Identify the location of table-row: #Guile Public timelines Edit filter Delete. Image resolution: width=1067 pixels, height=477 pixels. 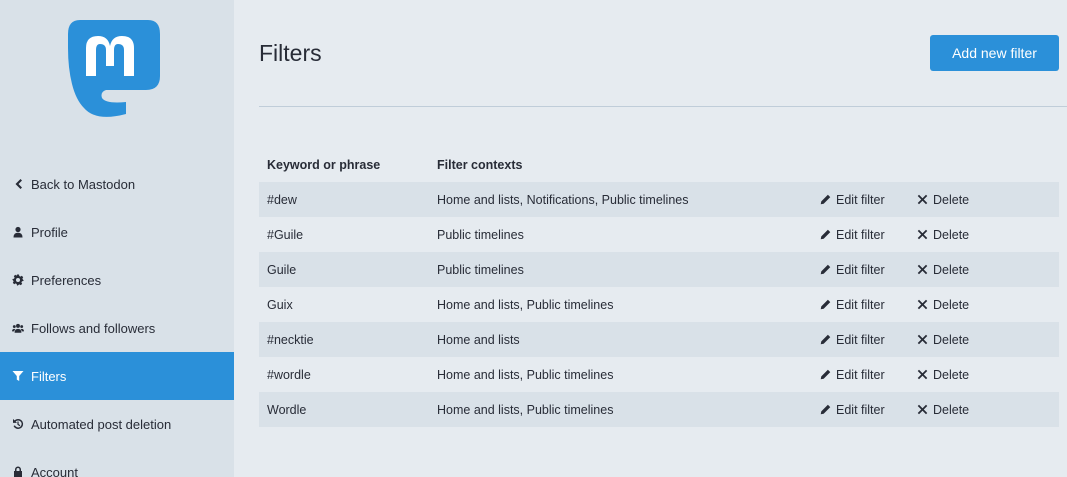
(659, 234).